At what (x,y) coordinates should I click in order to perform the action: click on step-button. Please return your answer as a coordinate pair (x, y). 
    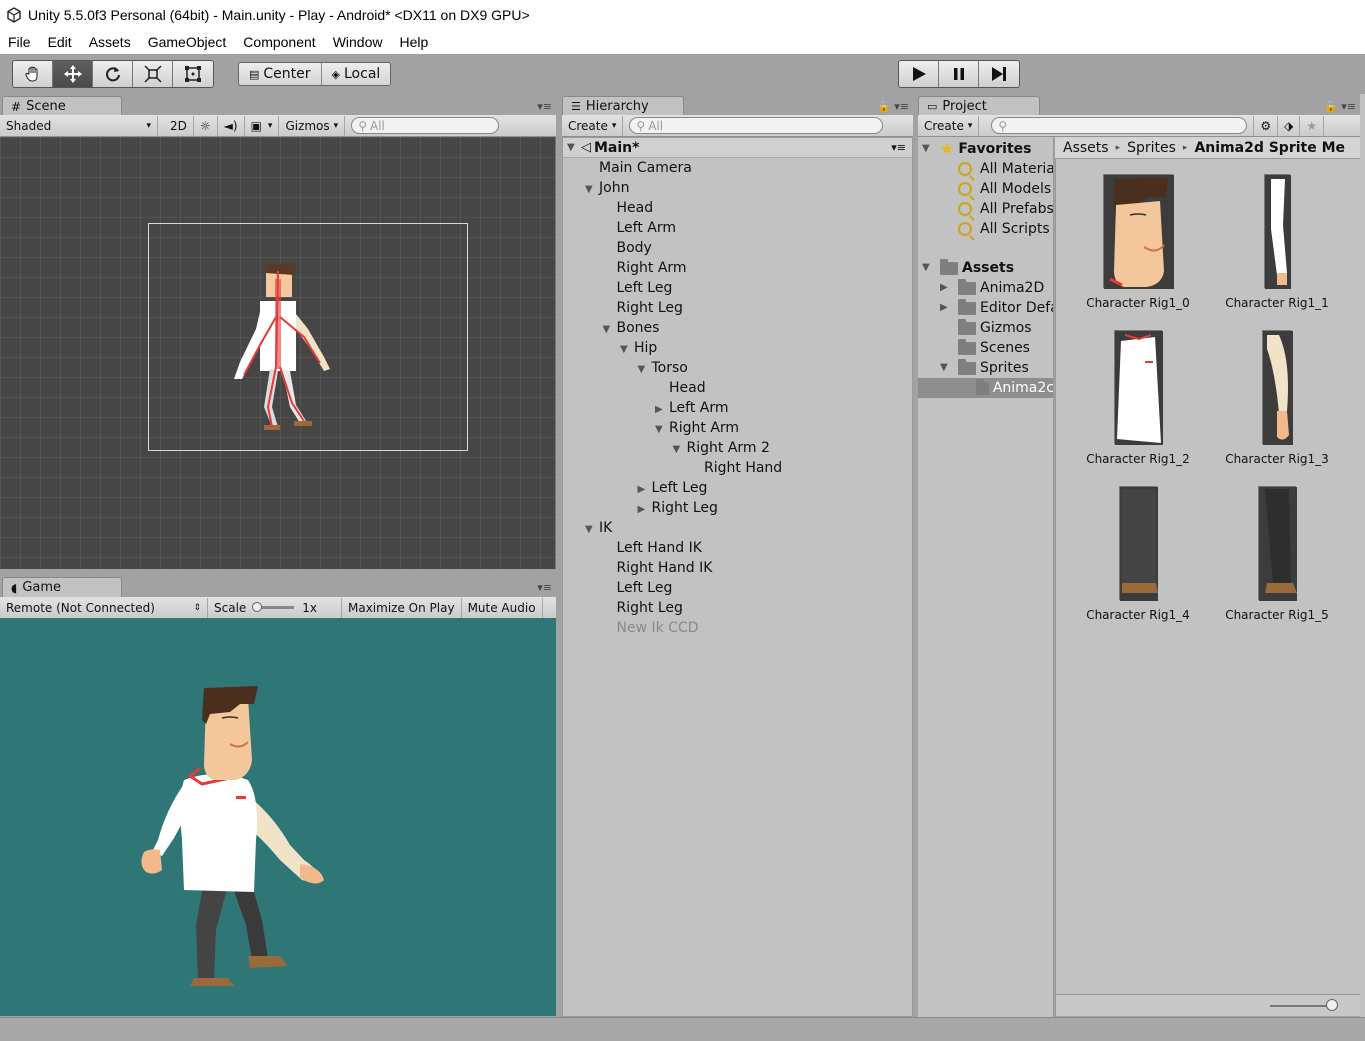
    Looking at the image, I should click on (999, 74).